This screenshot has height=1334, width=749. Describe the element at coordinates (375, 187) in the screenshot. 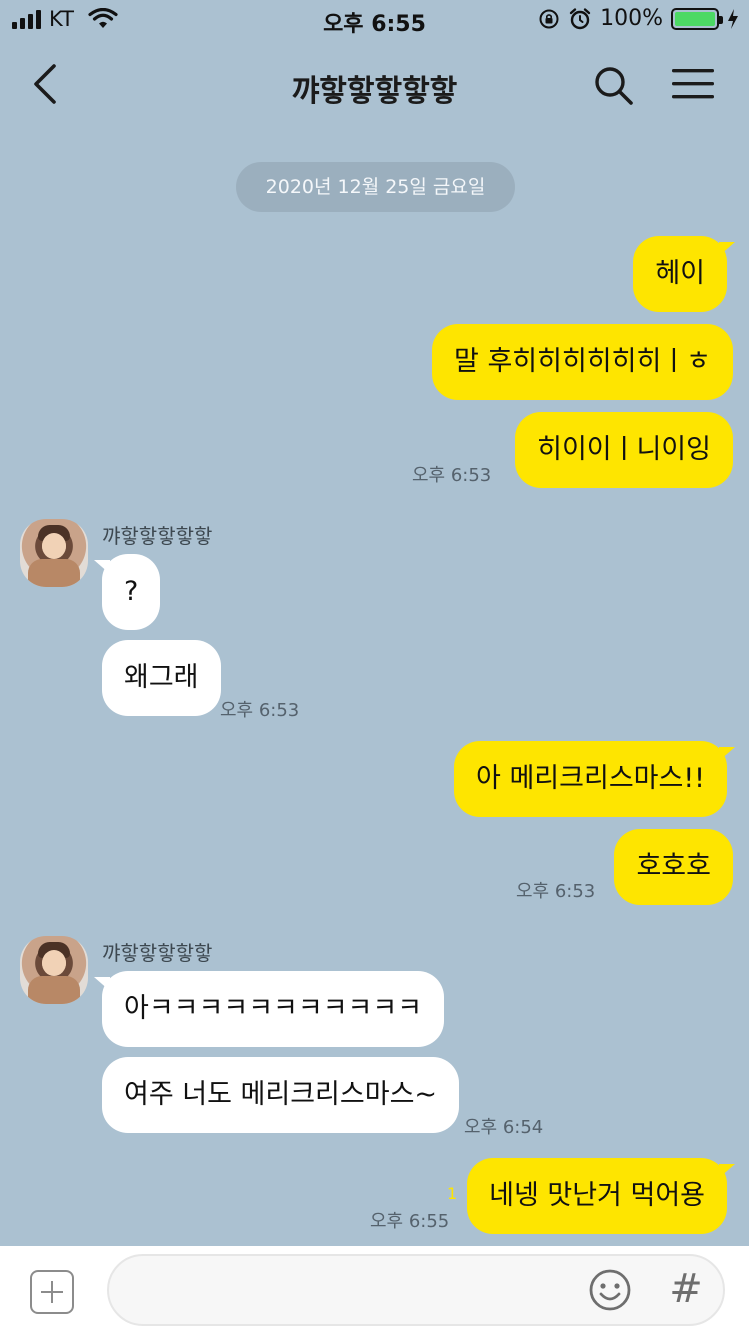

I see `date-divider: 2020년 12월 25일 금요일` at that location.